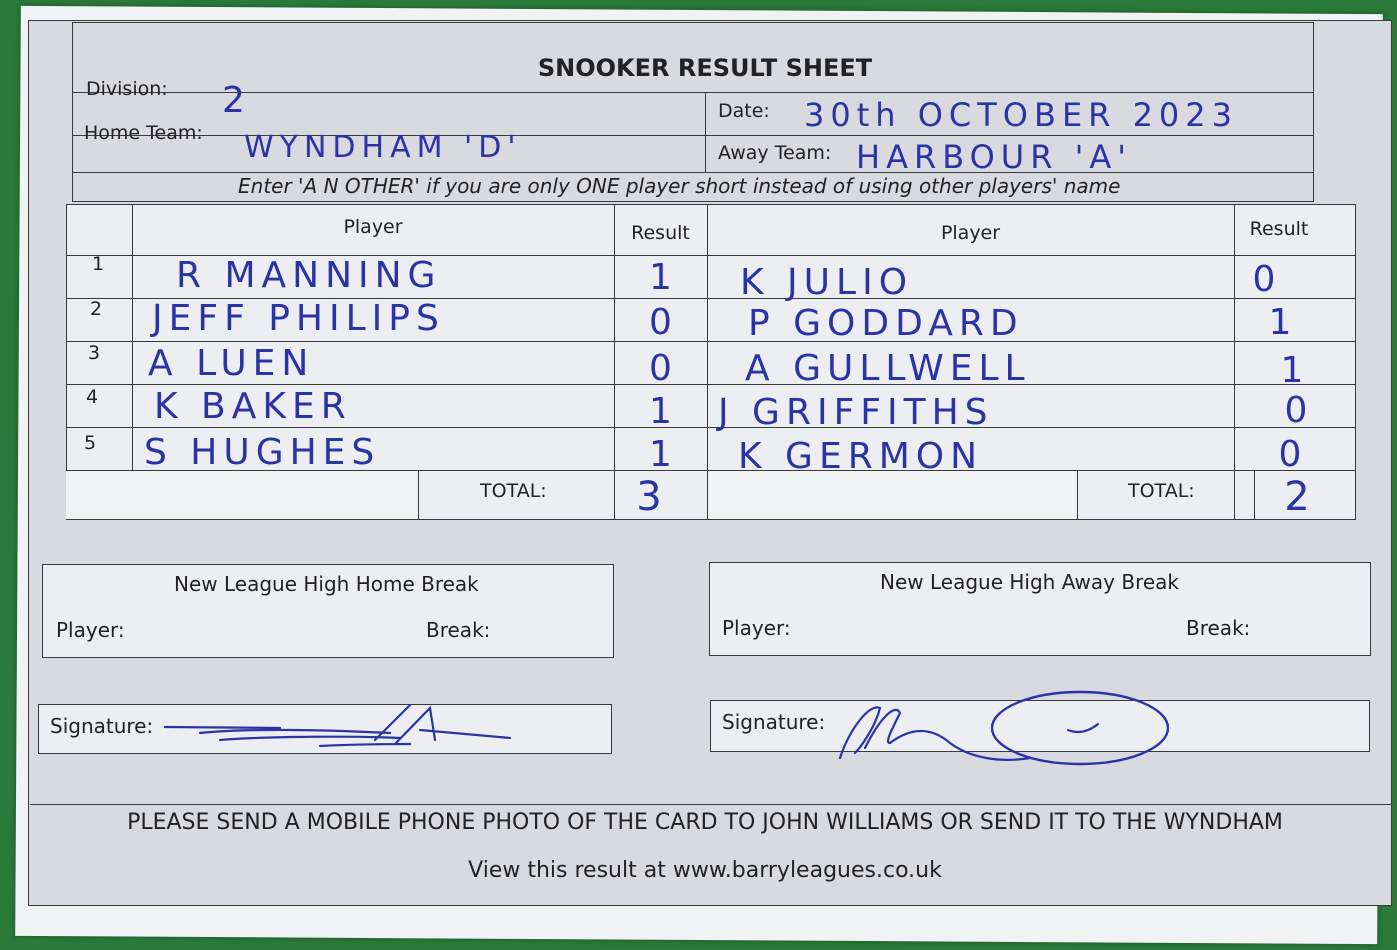 This screenshot has width=1397, height=950. What do you see at coordinates (253, 406) in the screenshot?
I see `home-player-name: K BAKER` at bounding box center [253, 406].